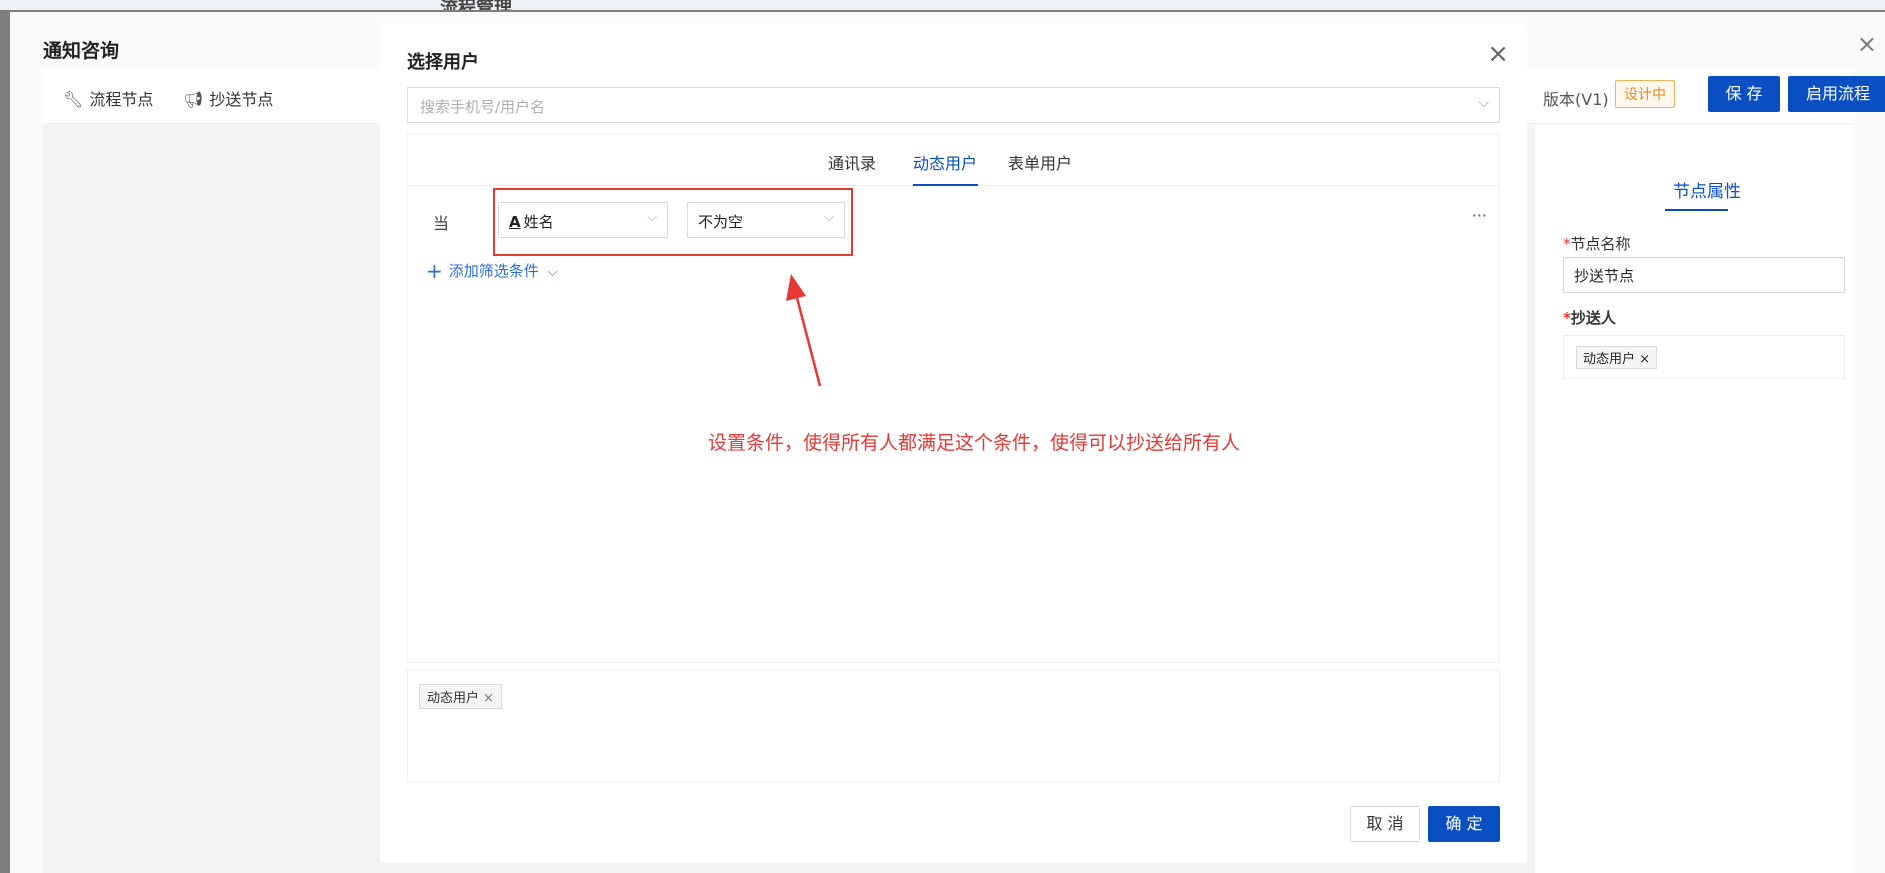 This screenshot has width=1885, height=873. What do you see at coordinates (1707, 189) in the screenshot?
I see `tab-node-properties: 节点属性` at bounding box center [1707, 189].